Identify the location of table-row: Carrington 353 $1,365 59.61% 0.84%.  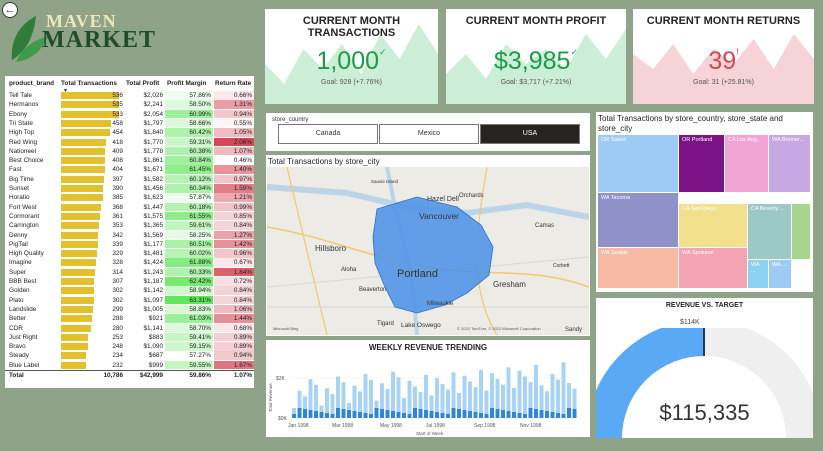
(129, 225).